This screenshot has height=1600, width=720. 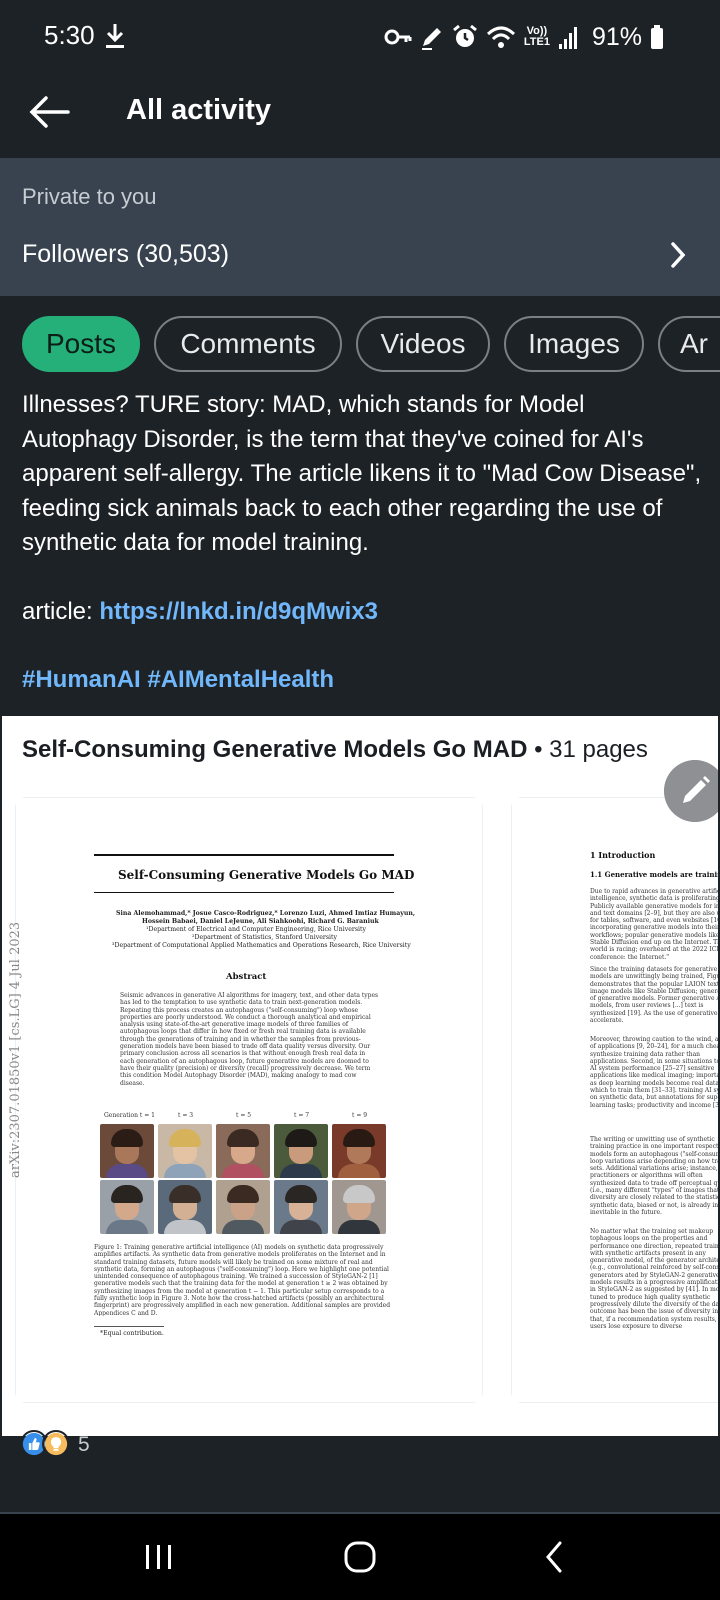 What do you see at coordinates (689, 344) in the screenshot?
I see `chip-articles: Ar` at bounding box center [689, 344].